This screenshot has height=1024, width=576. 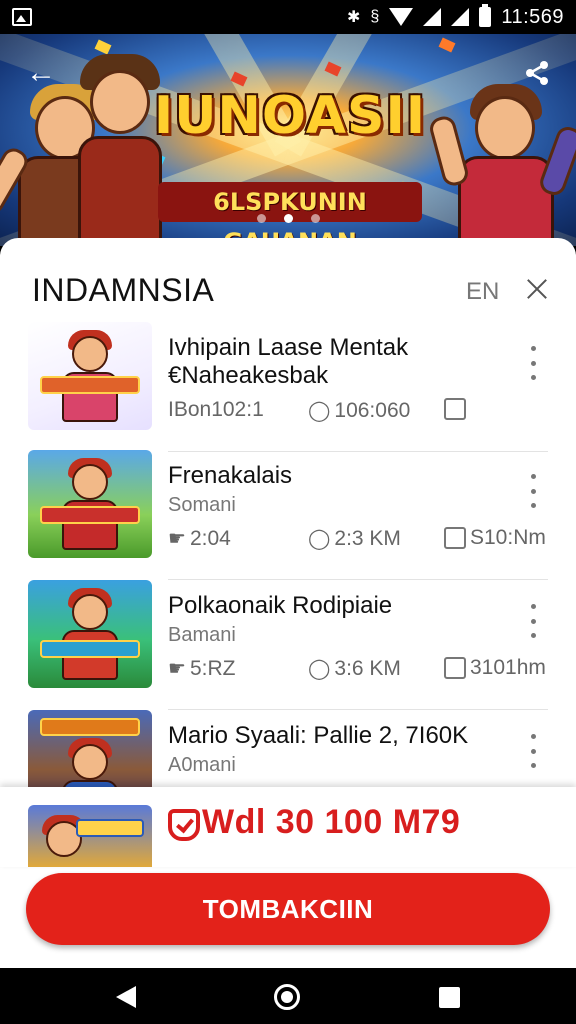 I want to click on stat-value: 5:RZ, so click(x=212, y=668).